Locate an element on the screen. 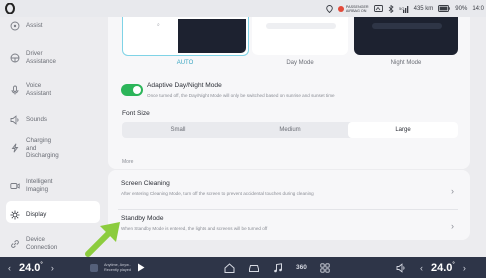  pointer-arrow-icon is located at coordinates (102, 239).